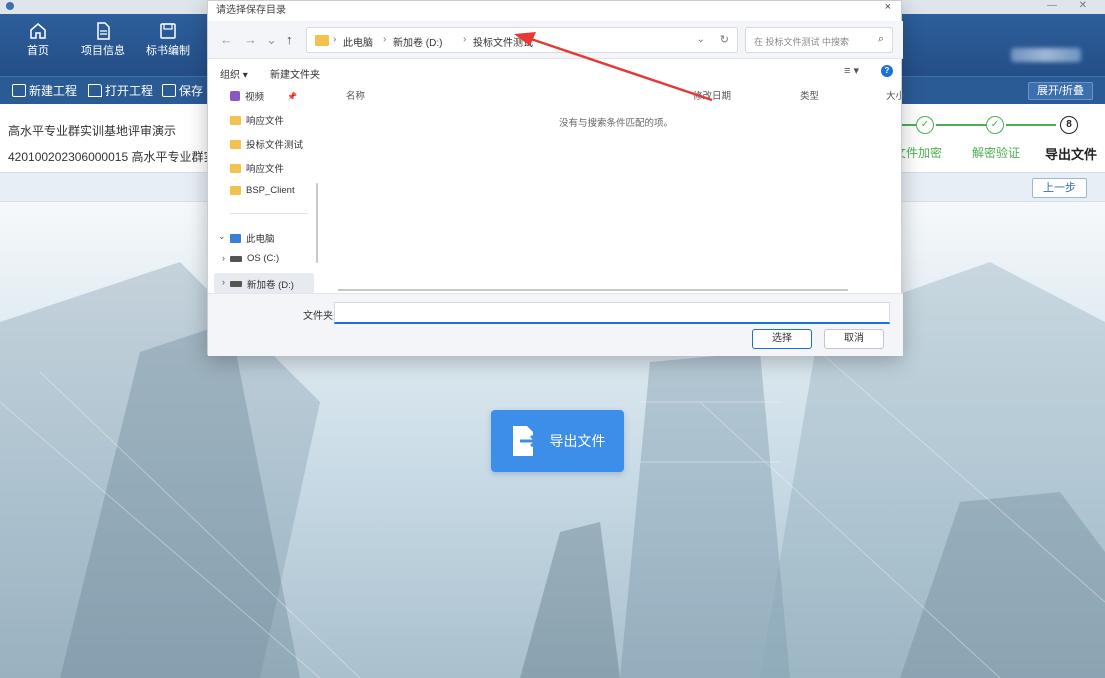  I want to click on address-dropdown-icon: ⌄, so click(701, 39).